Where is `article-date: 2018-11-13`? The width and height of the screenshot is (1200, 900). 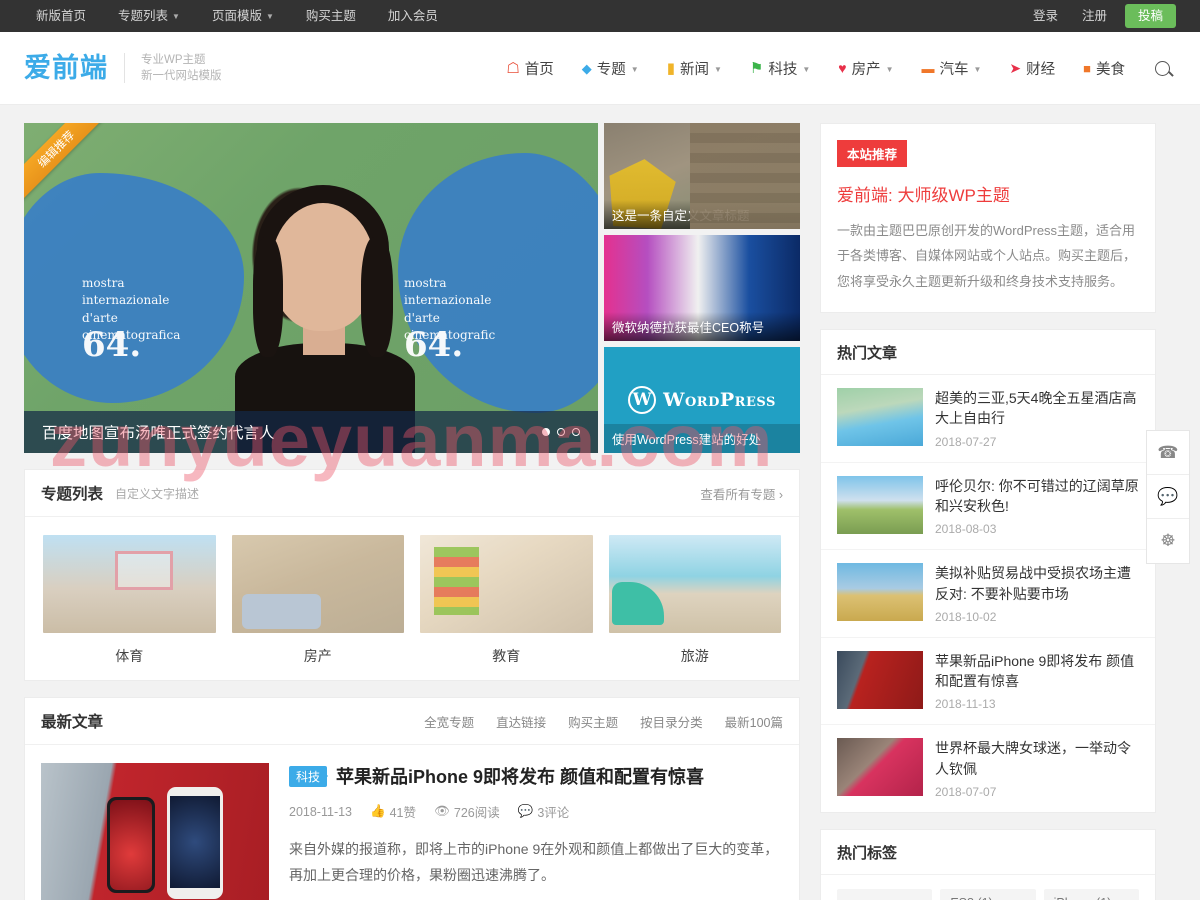 article-date: 2018-11-13 is located at coordinates (321, 811).